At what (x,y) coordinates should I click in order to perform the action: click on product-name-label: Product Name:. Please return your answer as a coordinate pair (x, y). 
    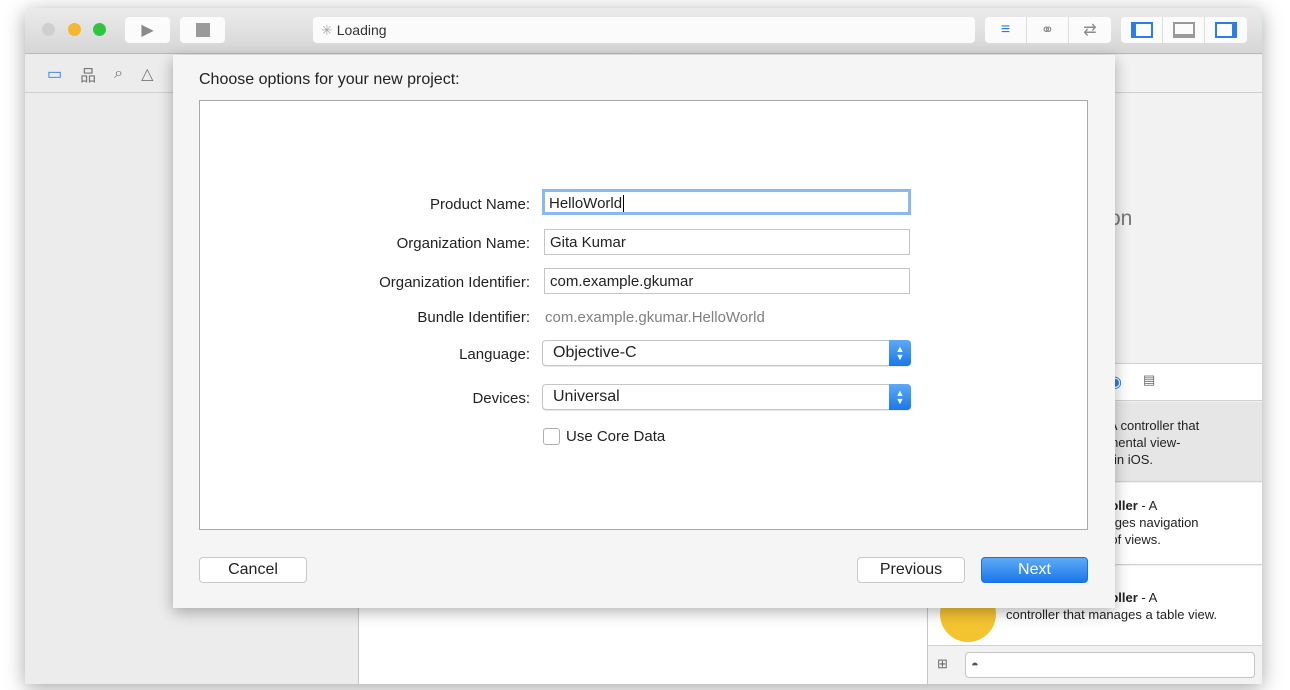
    Looking at the image, I should click on (479, 204).